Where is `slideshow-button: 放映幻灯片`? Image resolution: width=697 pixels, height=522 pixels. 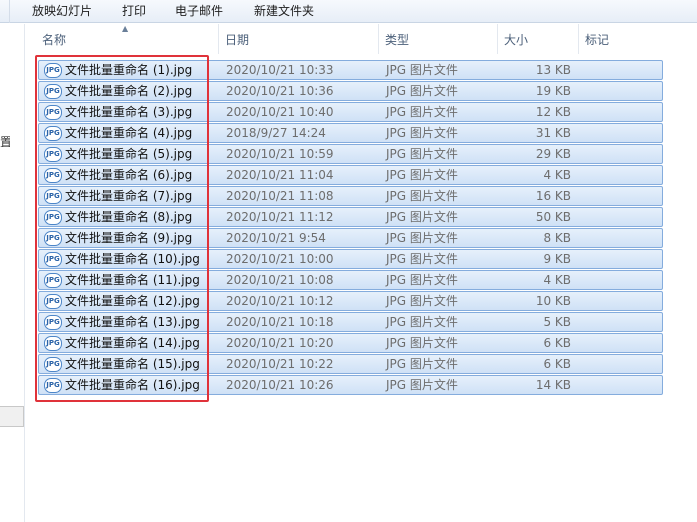 slideshow-button: 放映幻灯片 is located at coordinates (62, 11).